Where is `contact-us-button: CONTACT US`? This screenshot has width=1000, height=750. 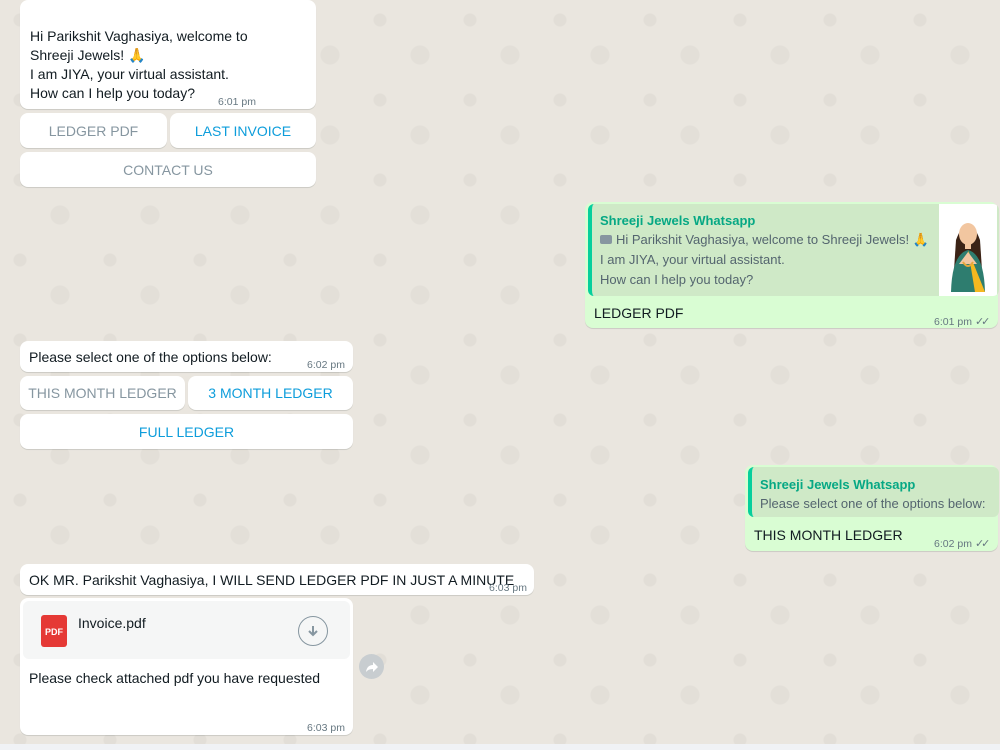 contact-us-button: CONTACT US is located at coordinates (168, 169).